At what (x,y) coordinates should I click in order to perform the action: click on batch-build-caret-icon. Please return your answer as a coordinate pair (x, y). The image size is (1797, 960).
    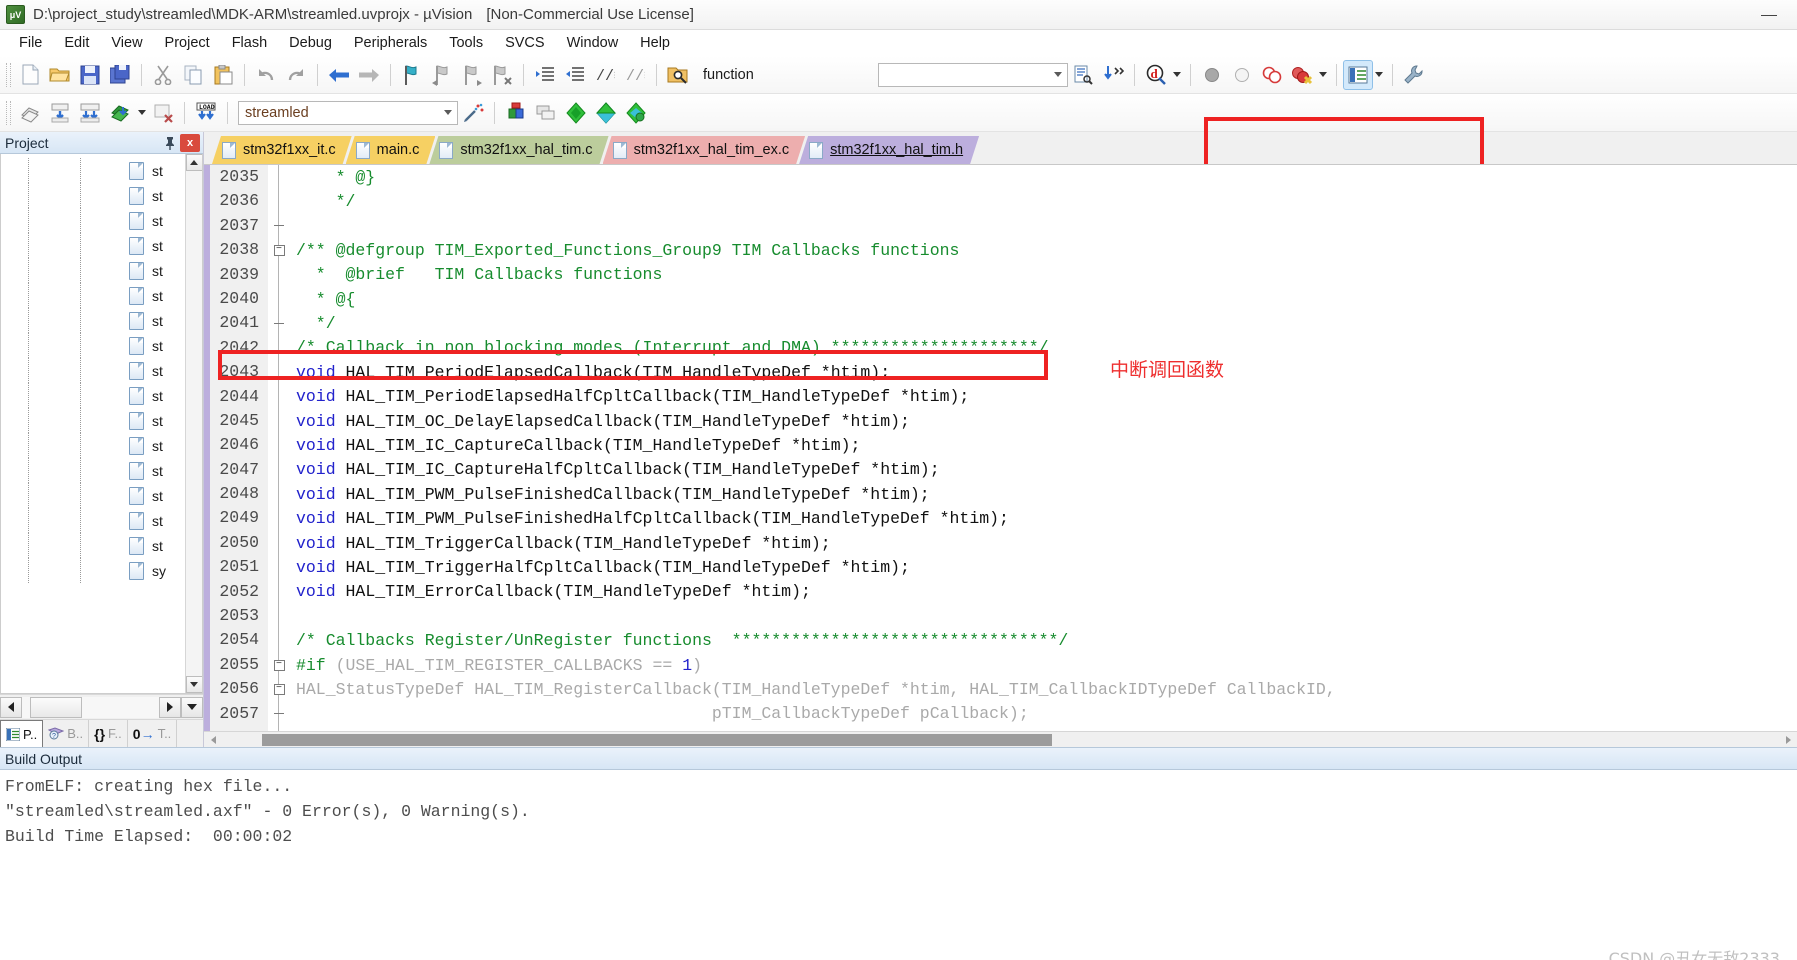
    Looking at the image, I should click on (141, 113).